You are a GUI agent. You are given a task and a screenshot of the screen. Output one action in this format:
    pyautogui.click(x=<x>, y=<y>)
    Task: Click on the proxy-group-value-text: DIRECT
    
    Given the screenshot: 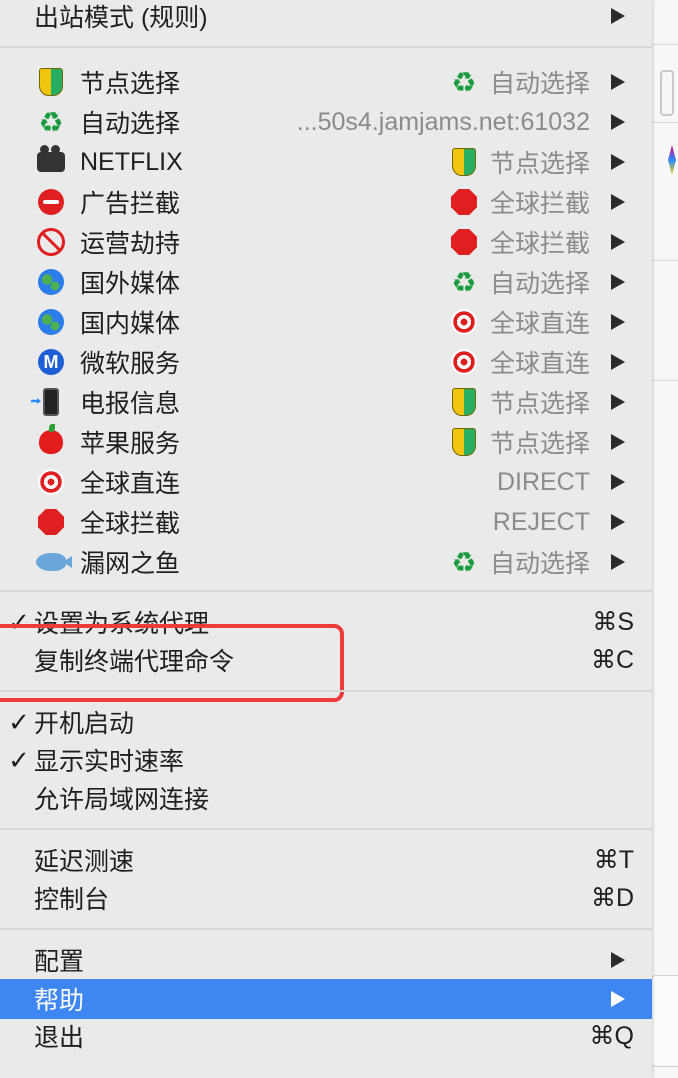 What is the action you would take?
    pyautogui.click(x=543, y=481)
    